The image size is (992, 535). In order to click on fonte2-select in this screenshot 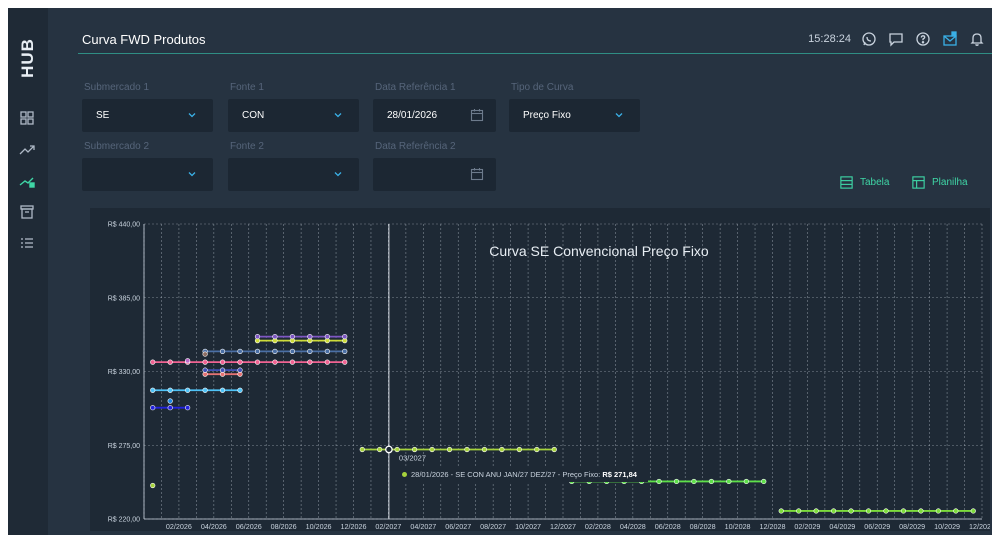, I will do `click(293, 174)`.